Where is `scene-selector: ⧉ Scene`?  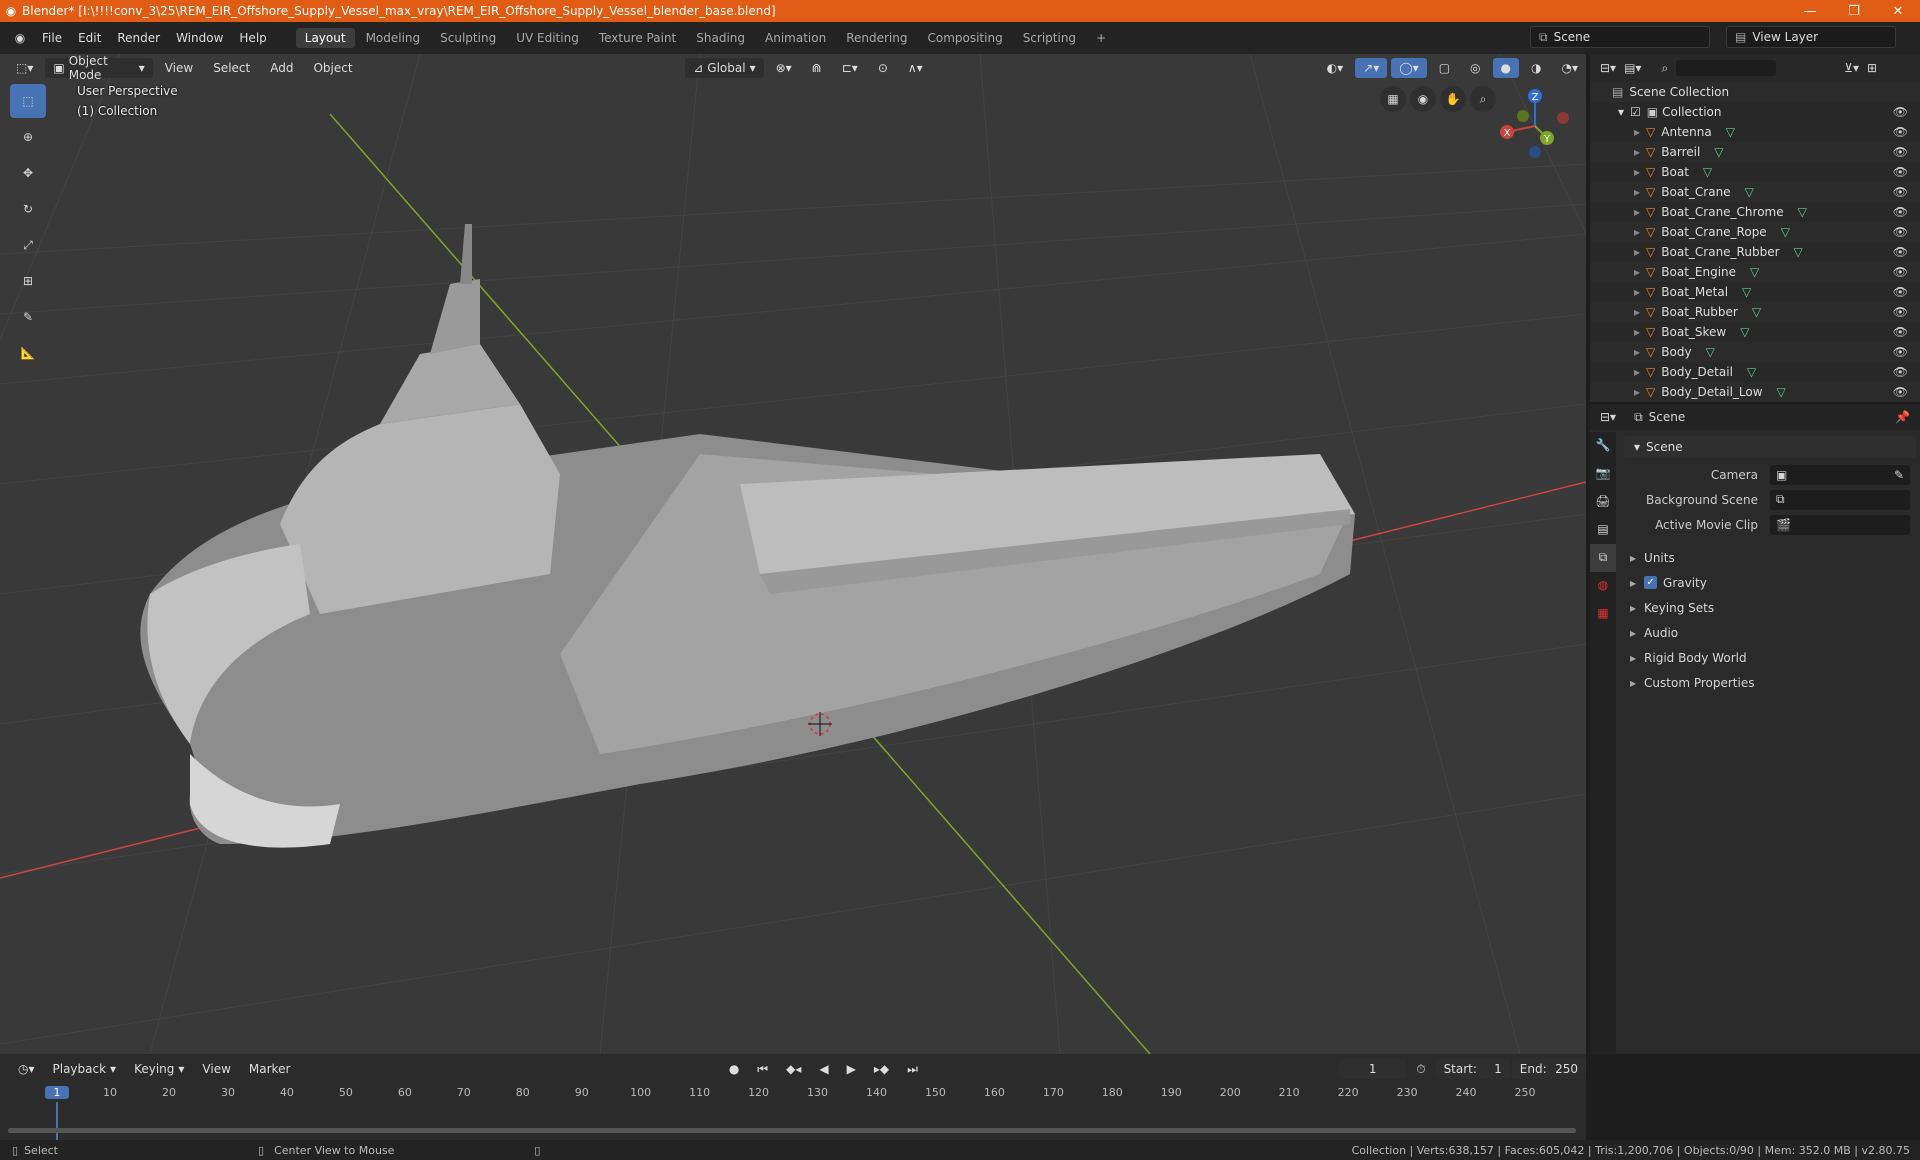
scene-selector: ⧉ Scene is located at coordinates (1620, 37).